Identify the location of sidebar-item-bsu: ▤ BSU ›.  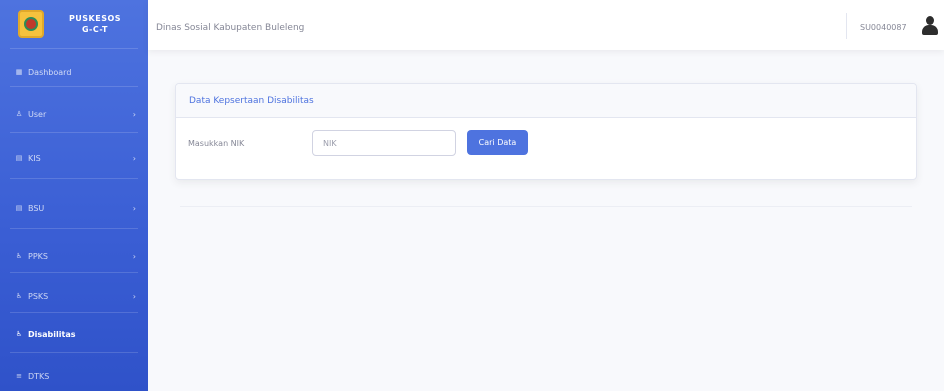
(74, 208).